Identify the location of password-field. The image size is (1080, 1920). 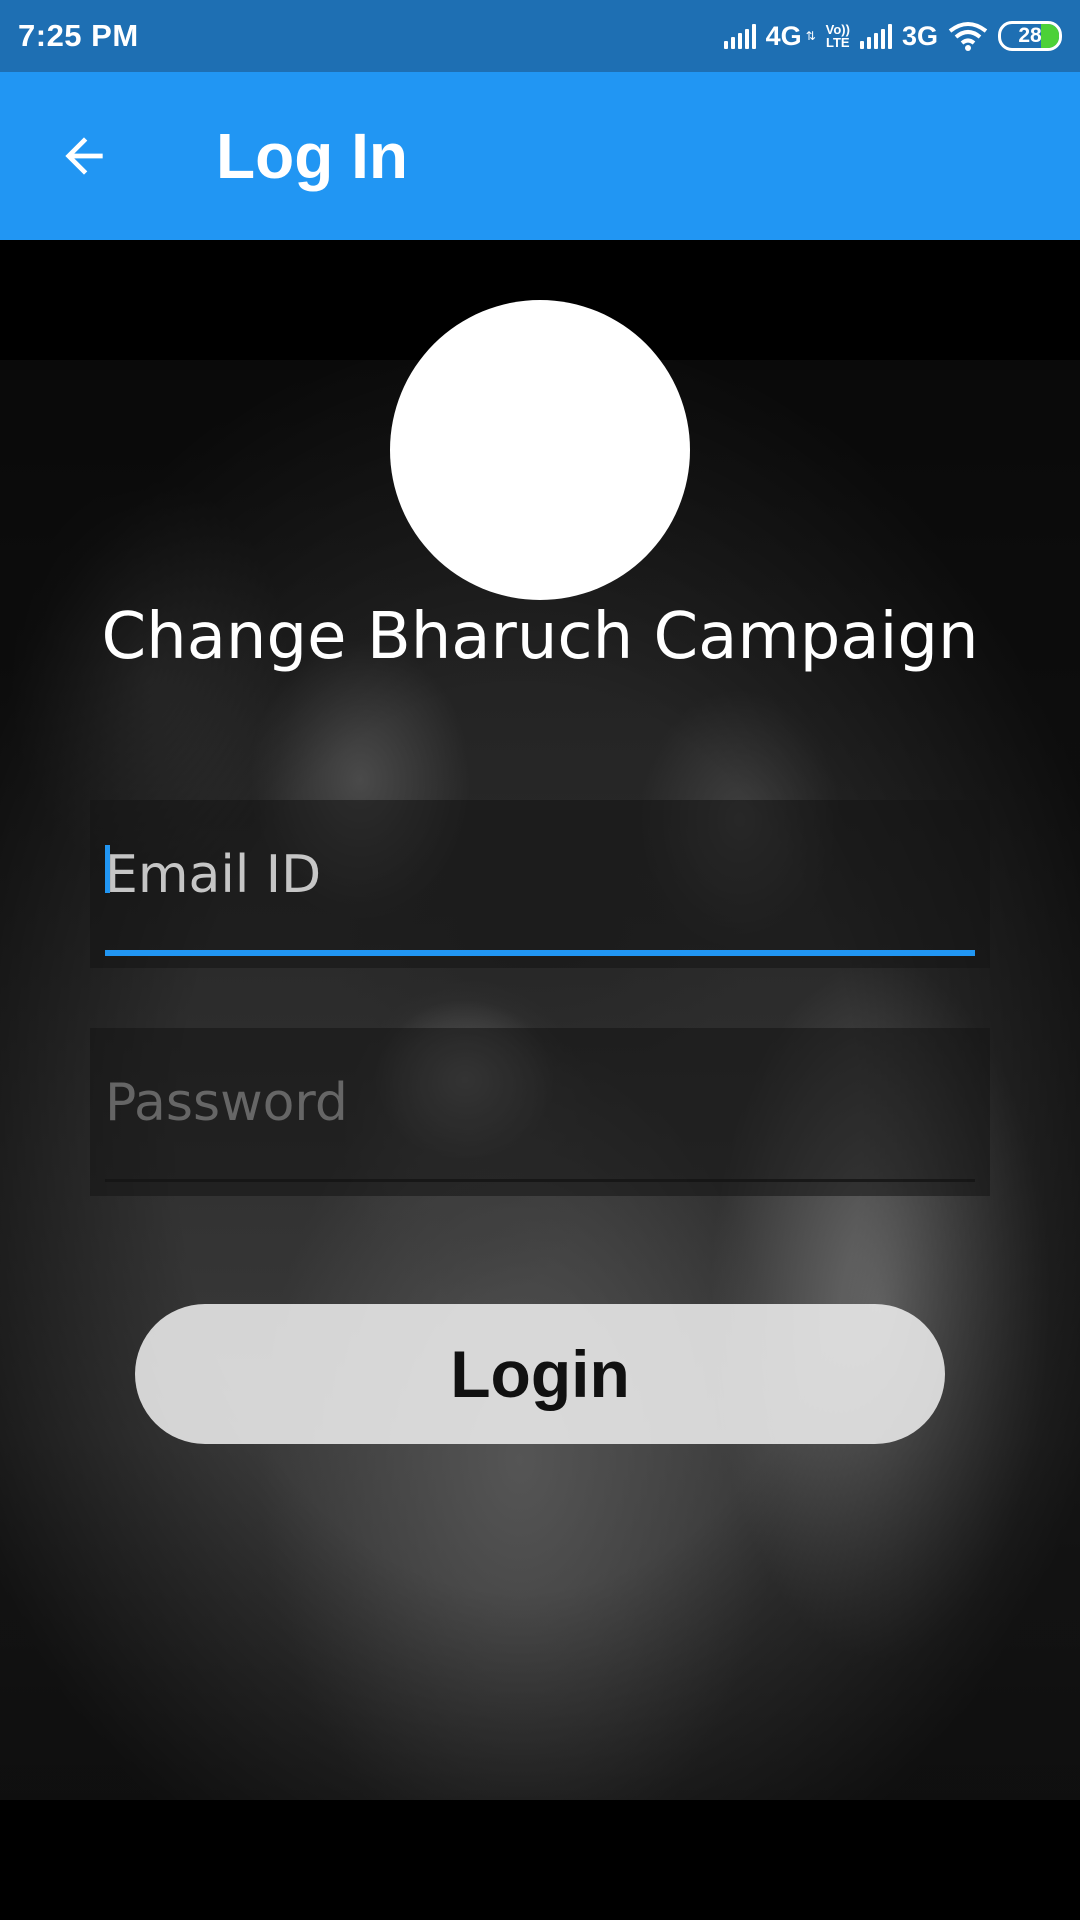
(540, 1103).